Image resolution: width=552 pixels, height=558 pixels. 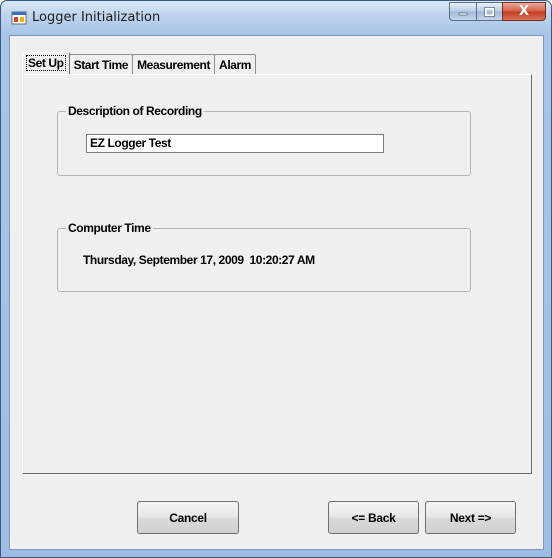 I want to click on maximize-button, so click(x=489, y=11).